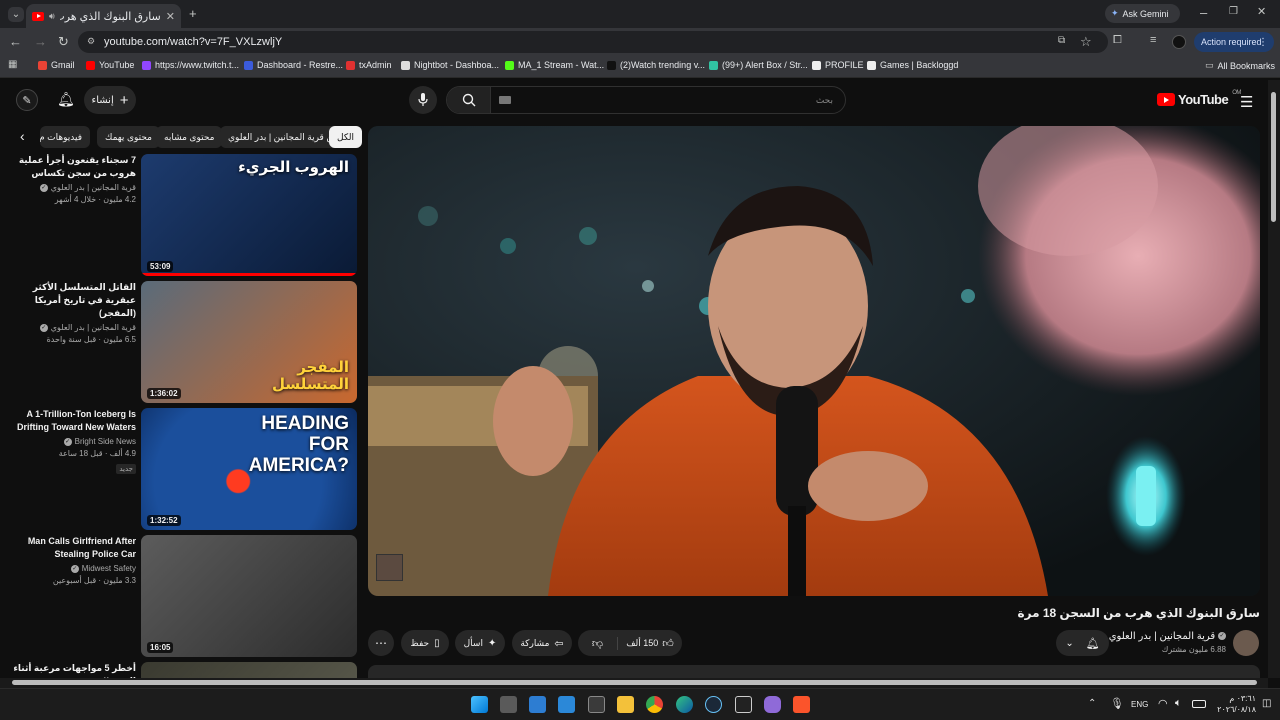 This screenshot has height=720, width=1280. I want to click on media-controls-icon: ≡, so click(1153, 40).